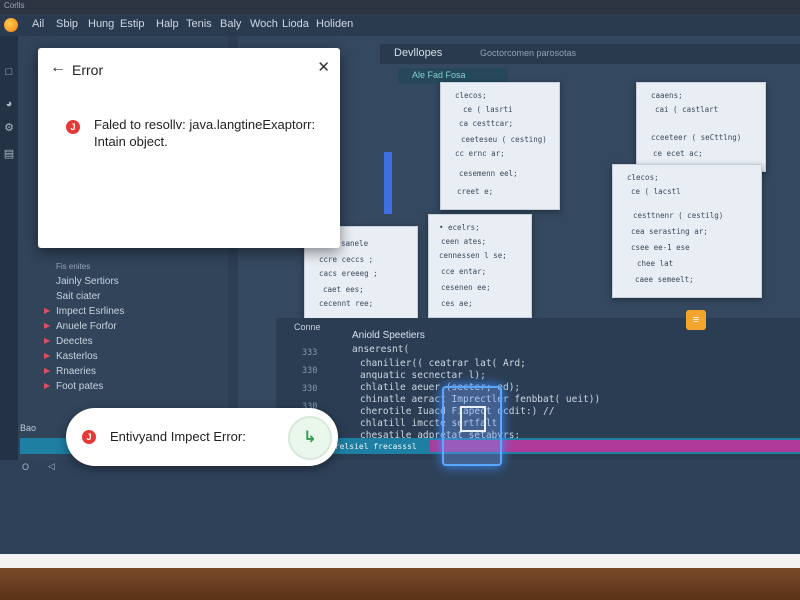 This screenshot has width=800, height=600. Describe the element at coordinates (388, 335) in the screenshot. I see `output-title: Aniold Speetiers` at that location.